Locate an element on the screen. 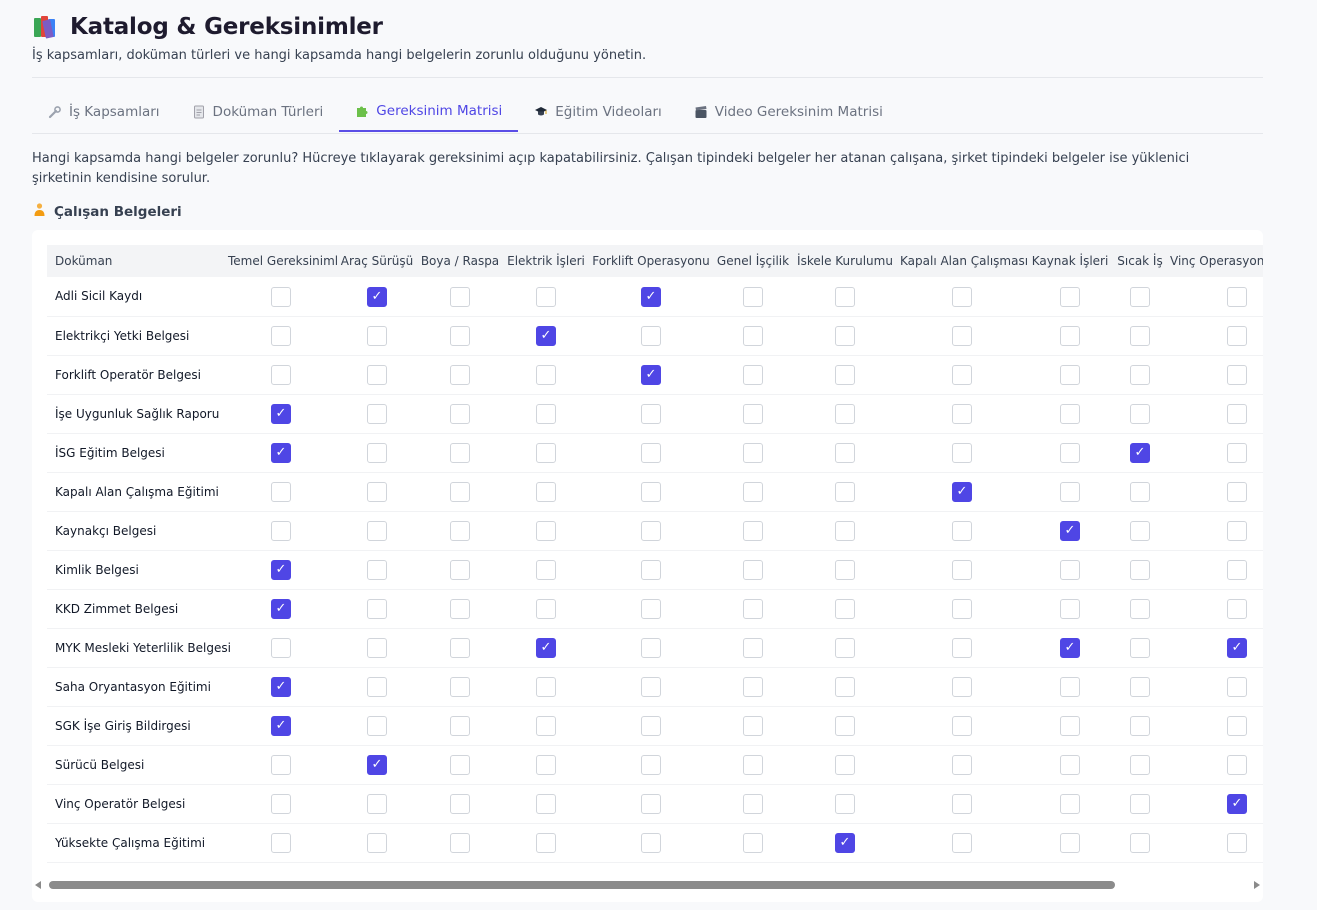  scrollbar-thumb is located at coordinates (582, 885).